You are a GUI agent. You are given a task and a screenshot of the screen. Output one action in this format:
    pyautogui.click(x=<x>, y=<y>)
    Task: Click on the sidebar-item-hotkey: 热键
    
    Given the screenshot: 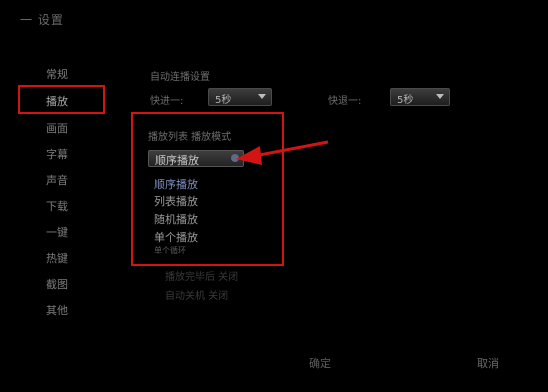 What is the action you would take?
    pyautogui.click(x=57, y=258)
    